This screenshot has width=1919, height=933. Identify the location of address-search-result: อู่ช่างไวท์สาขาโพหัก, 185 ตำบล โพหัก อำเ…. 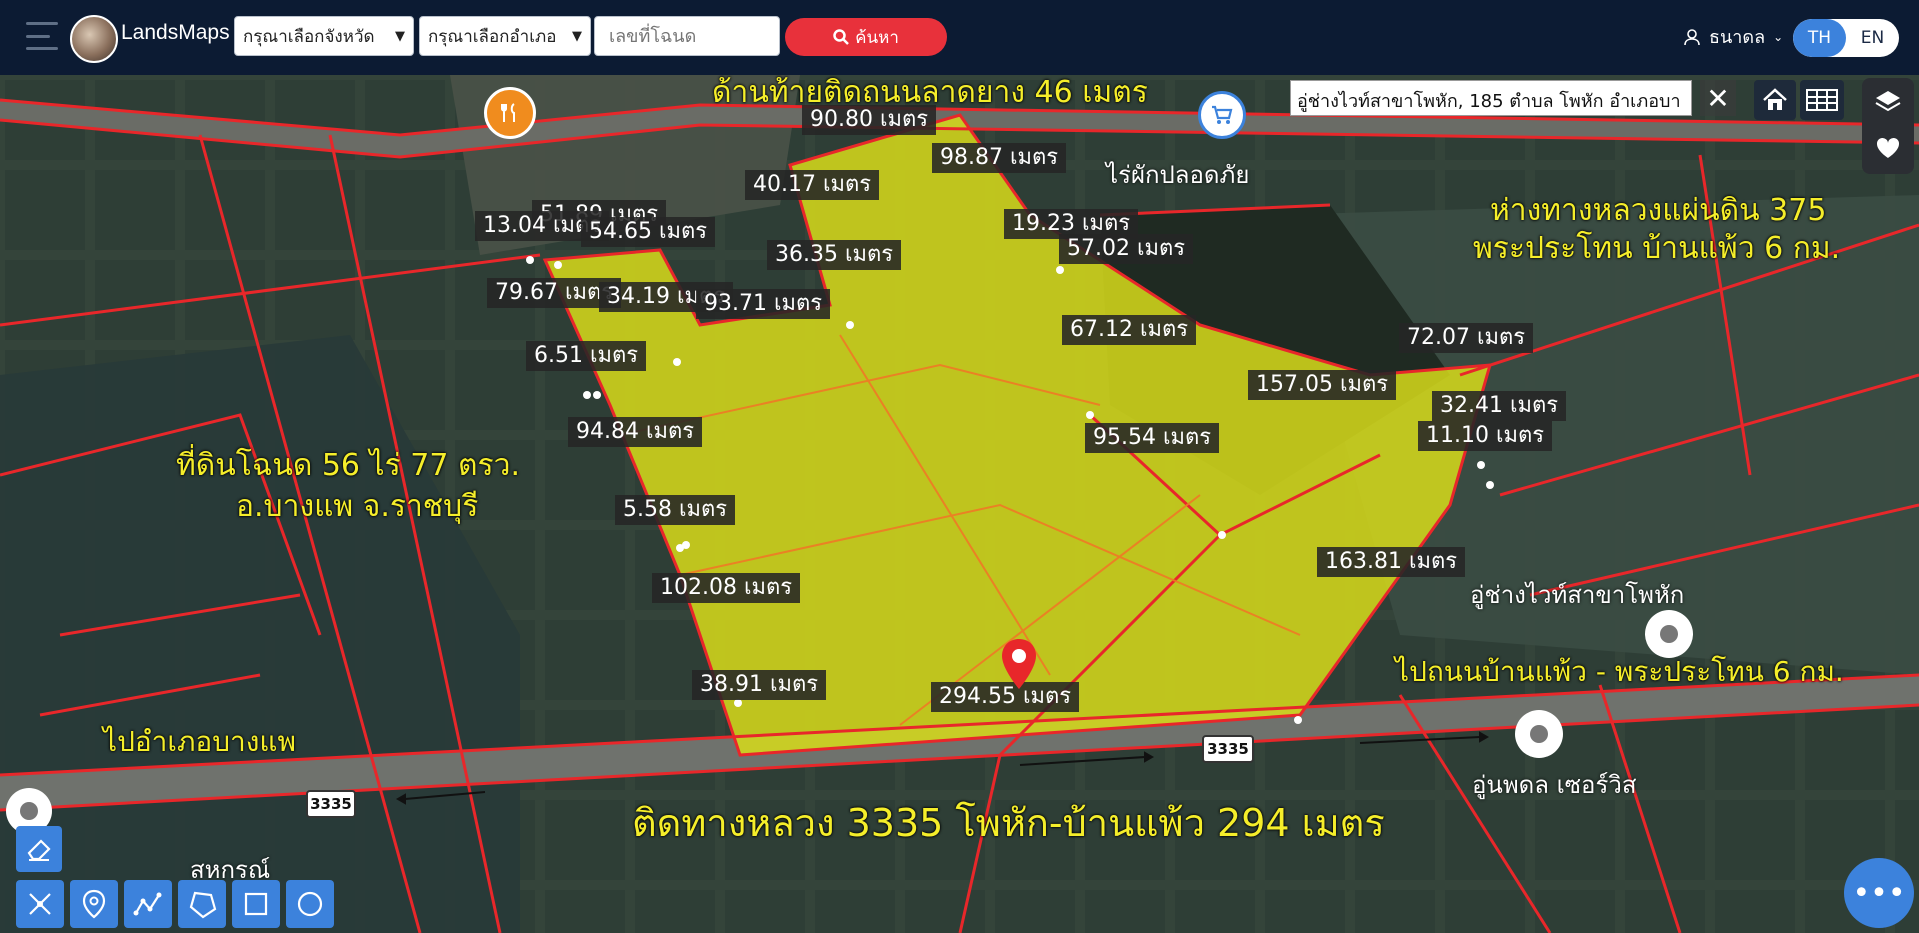
(1491, 98).